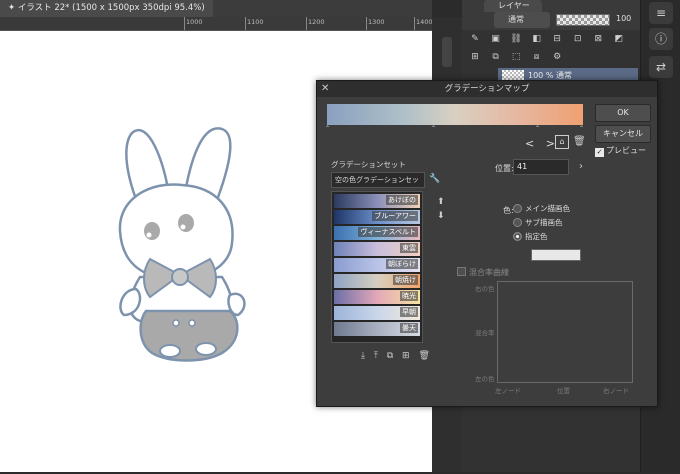  What do you see at coordinates (529, 143) in the screenshot?
I see `prev-stop-icon: <` at bounding box center [529, 143].